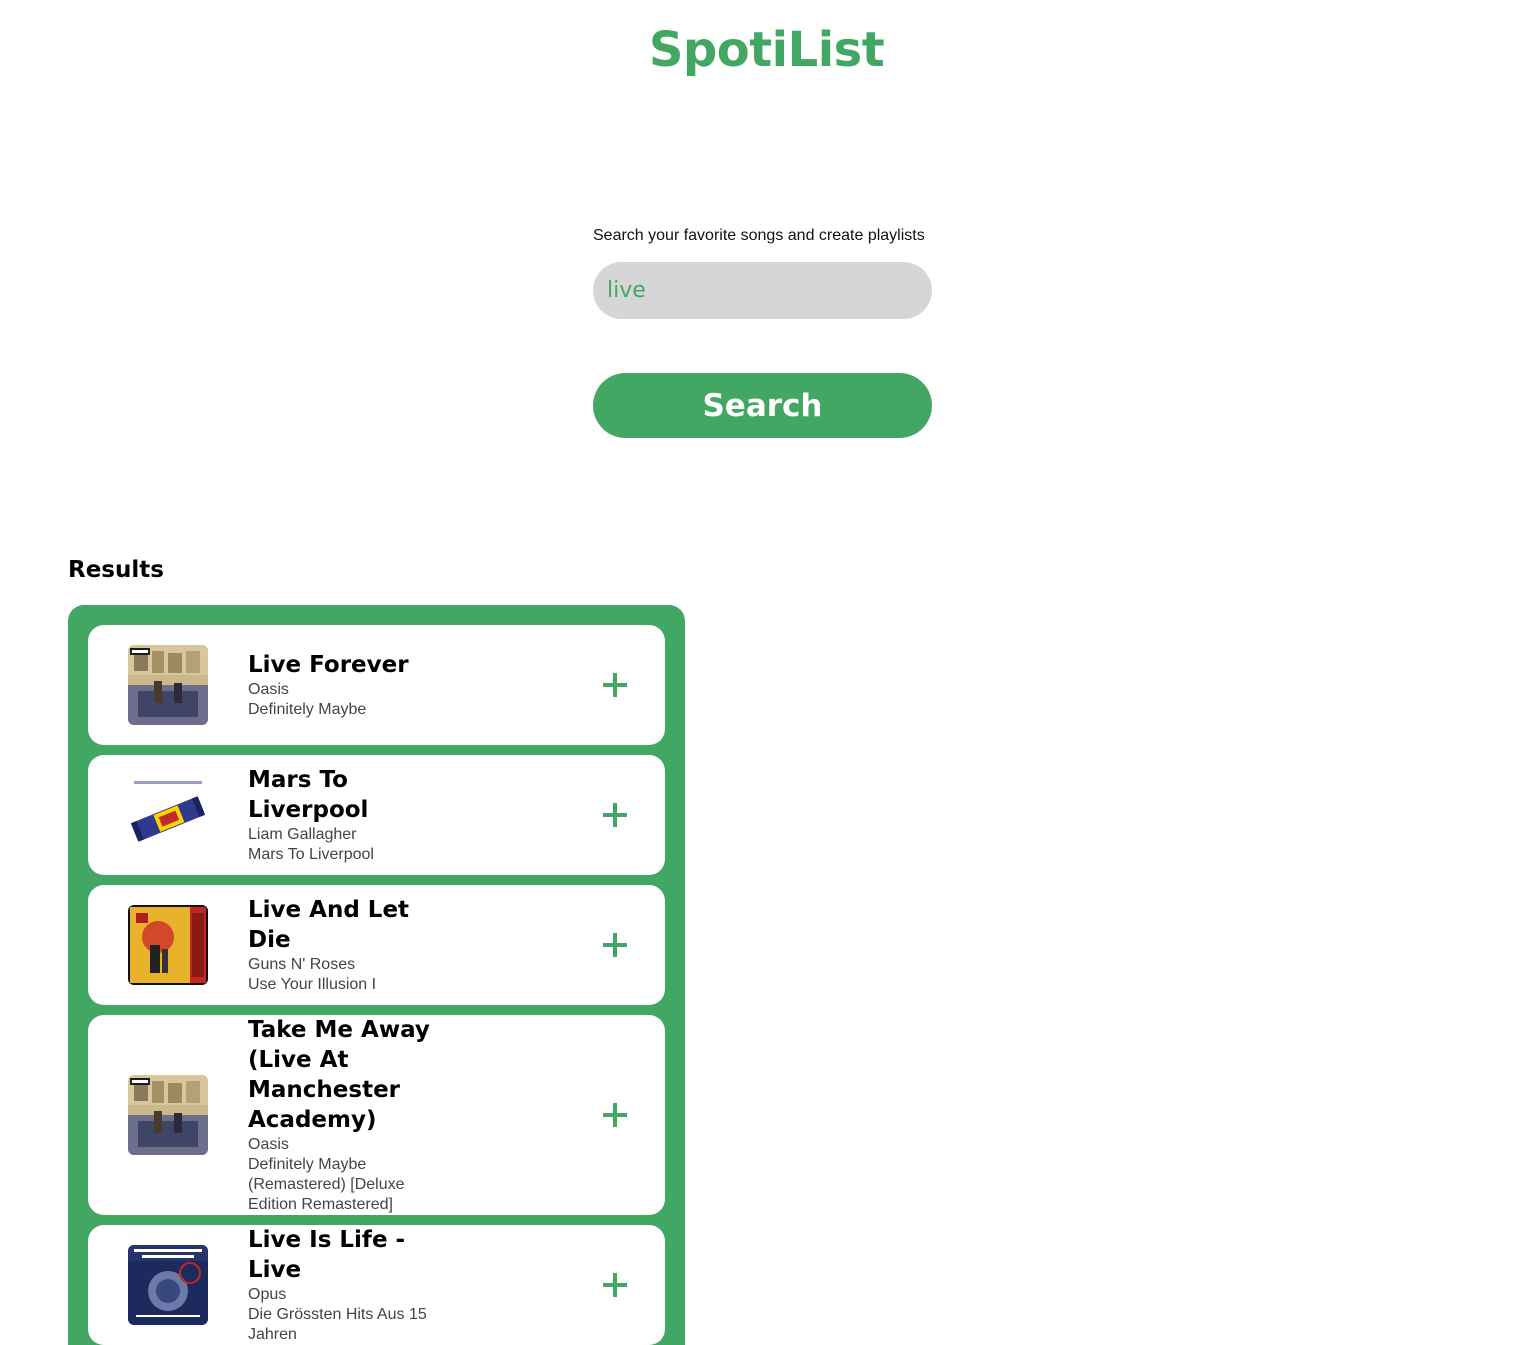 The width and height of the screenshot is (1533, 1345). Describe the element at coordinates (168, 815) in the screenshot. I see `album-cover-candy-bar-icon` at that location.